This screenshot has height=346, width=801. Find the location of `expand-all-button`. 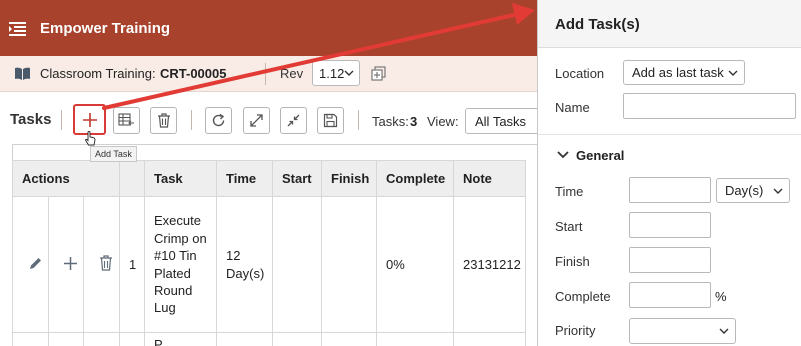

expand-all-button is located at coordinates (256, 120).